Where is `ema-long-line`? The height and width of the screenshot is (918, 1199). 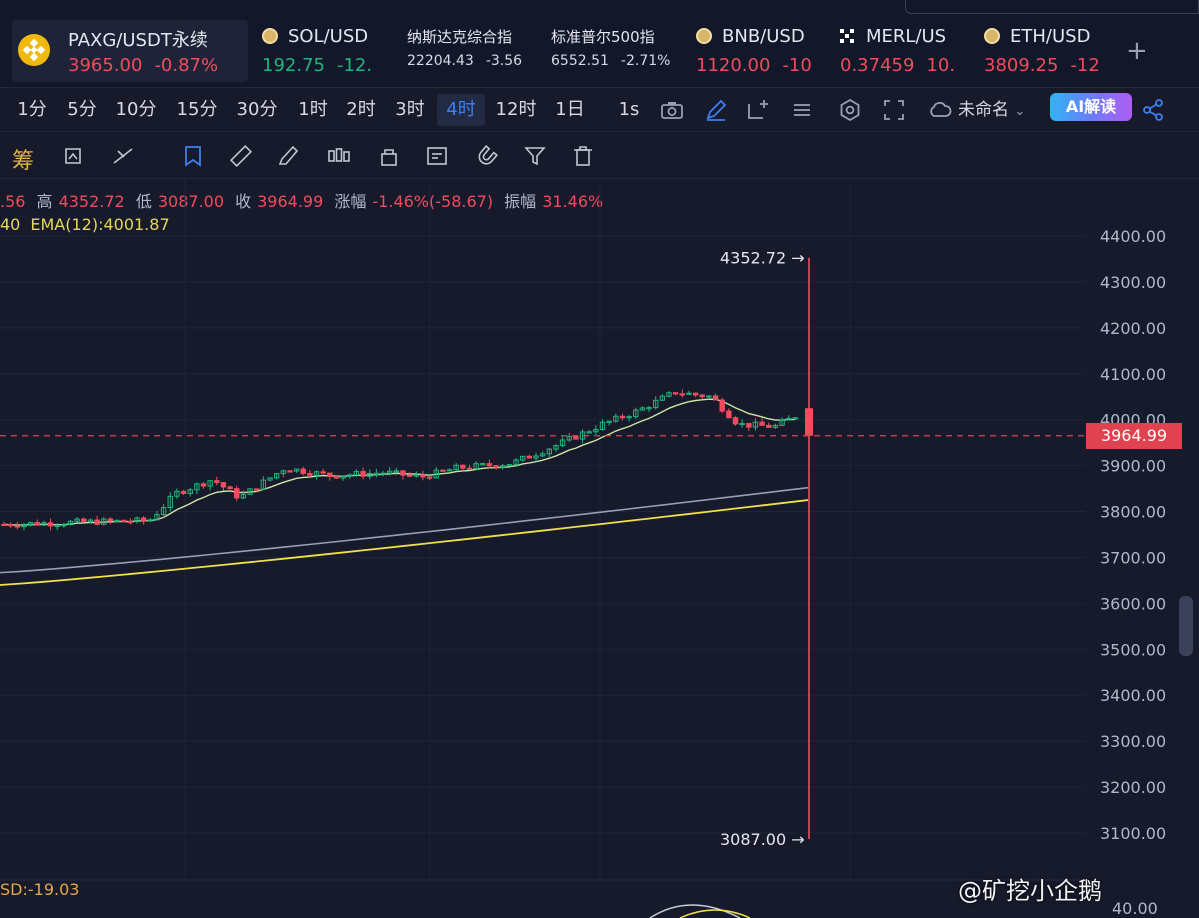
ema-long-line is located at coordinates (404, 542).